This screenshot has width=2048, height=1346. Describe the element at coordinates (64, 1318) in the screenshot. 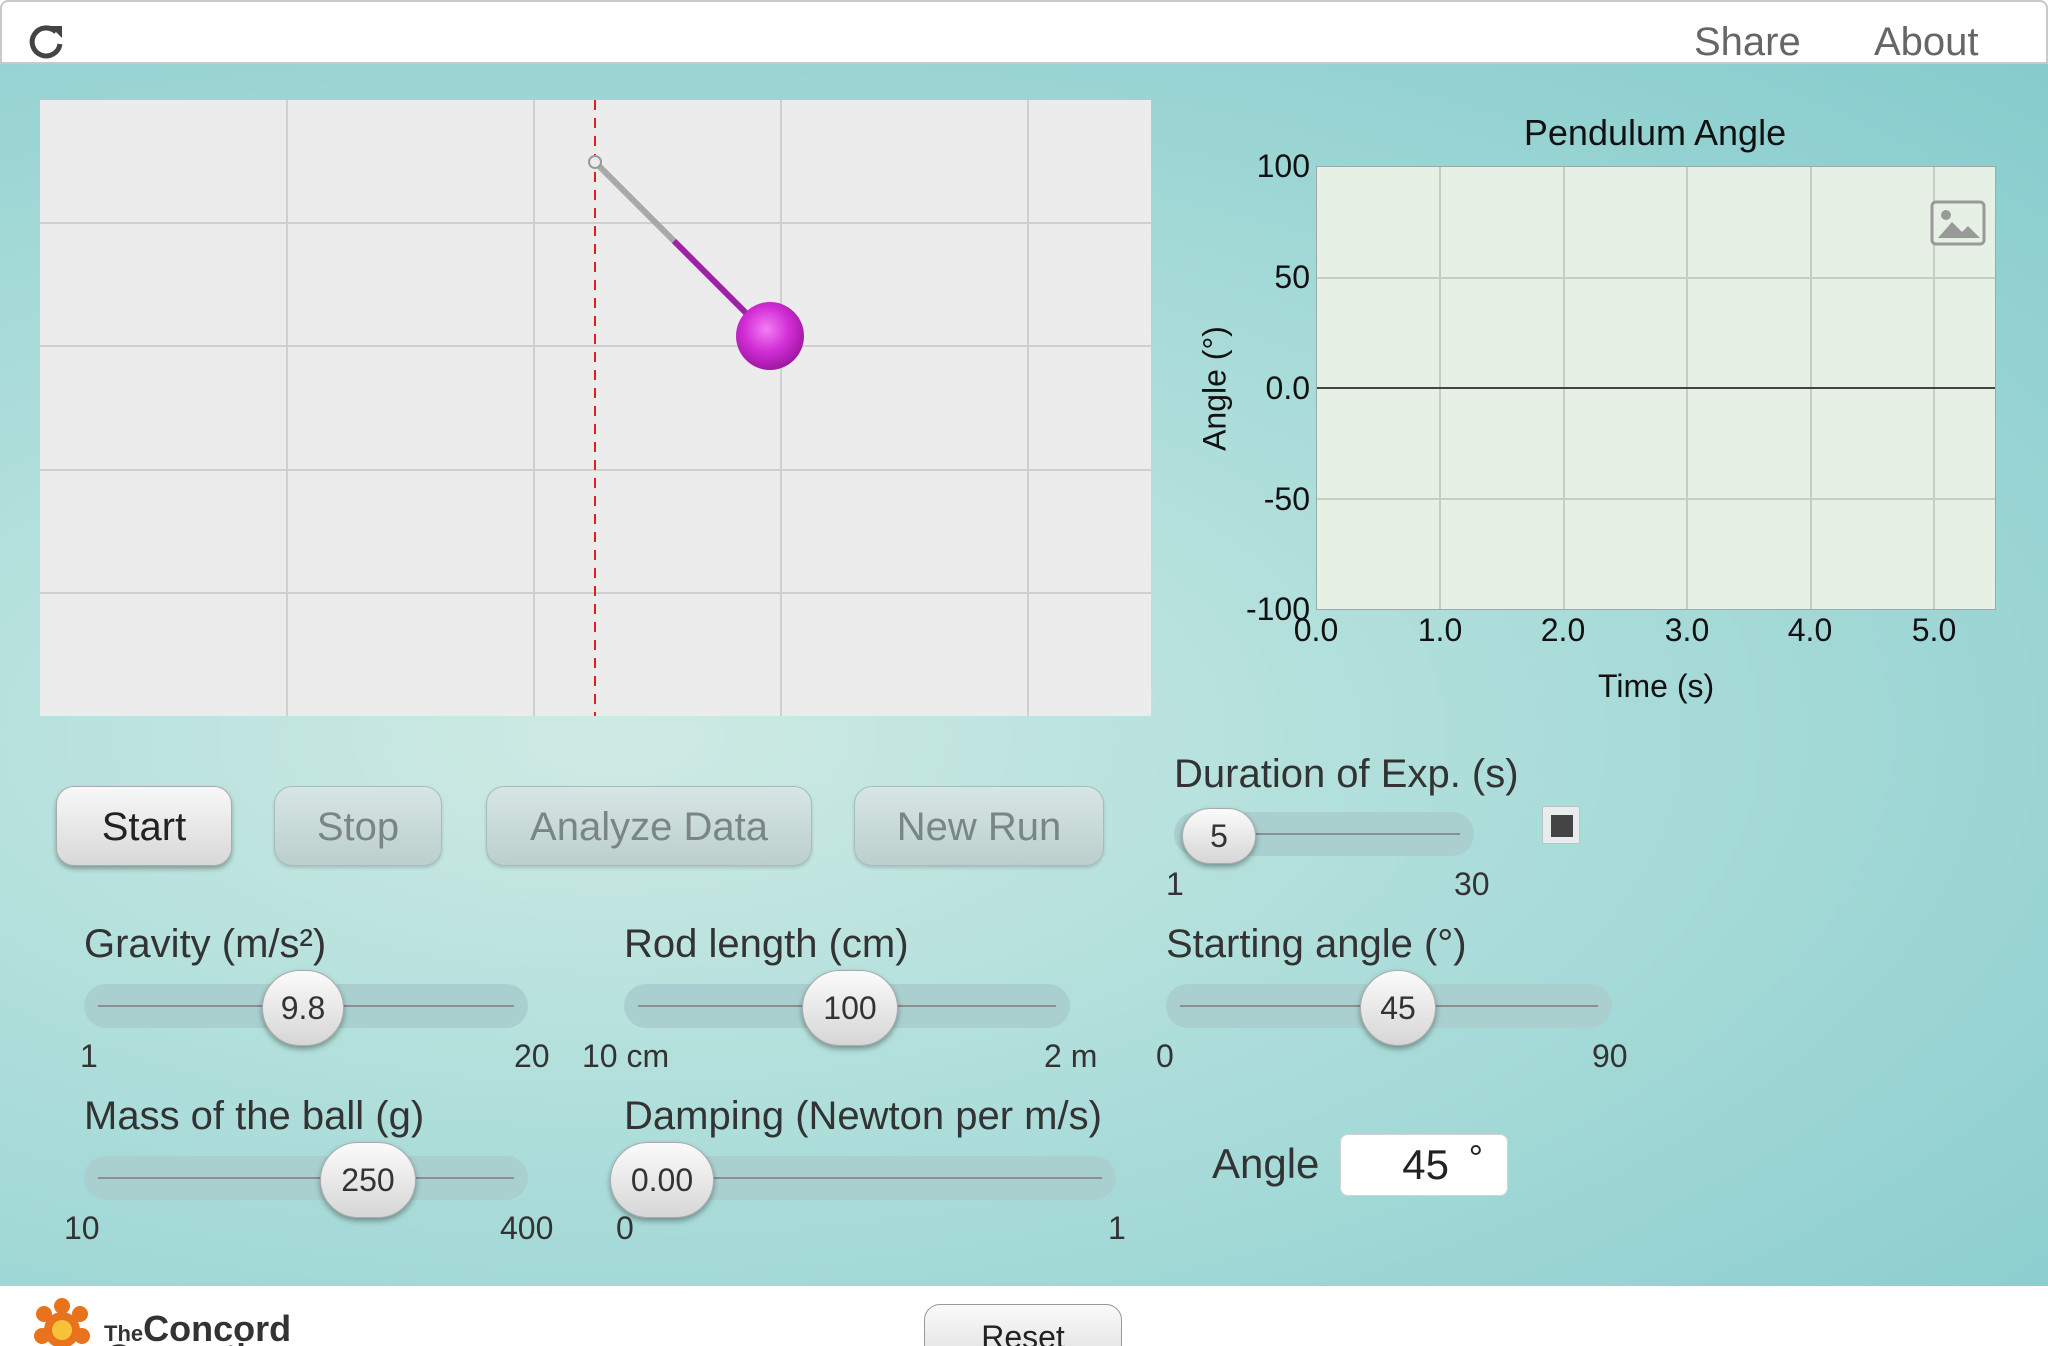

I see `concord-logo-icon` at that location.